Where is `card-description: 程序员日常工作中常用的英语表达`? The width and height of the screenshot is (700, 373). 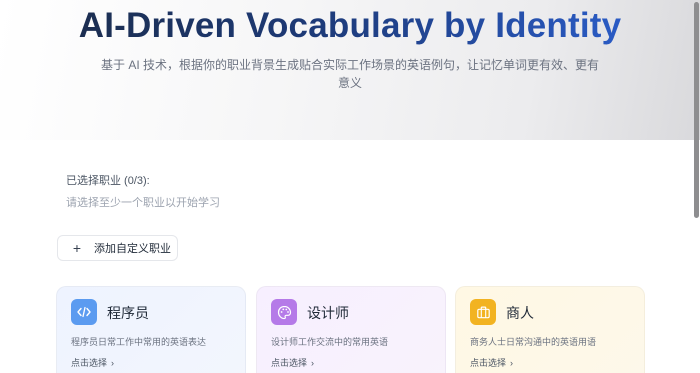
card-description: 程序员日常工作中常用的英语表达 is located at coordinates (139, 342).